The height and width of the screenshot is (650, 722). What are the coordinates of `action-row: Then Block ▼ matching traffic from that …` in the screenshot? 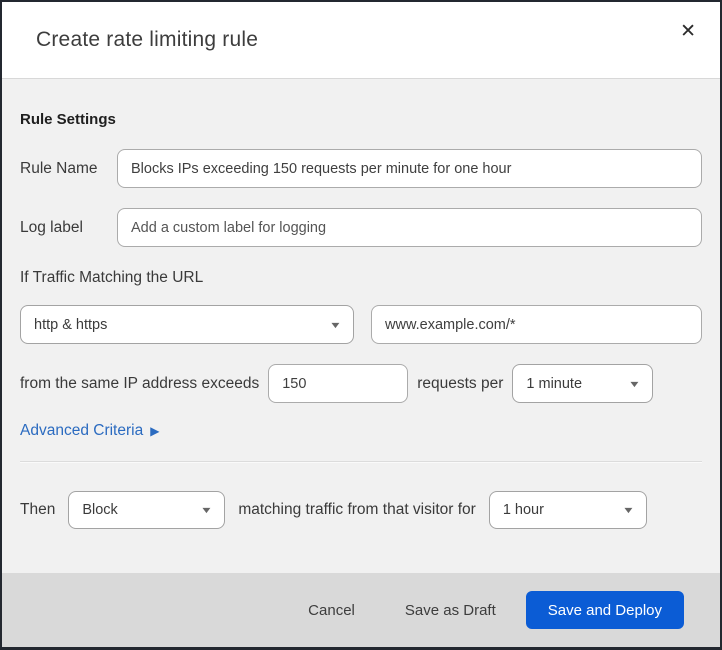 It's located at (361, 510).